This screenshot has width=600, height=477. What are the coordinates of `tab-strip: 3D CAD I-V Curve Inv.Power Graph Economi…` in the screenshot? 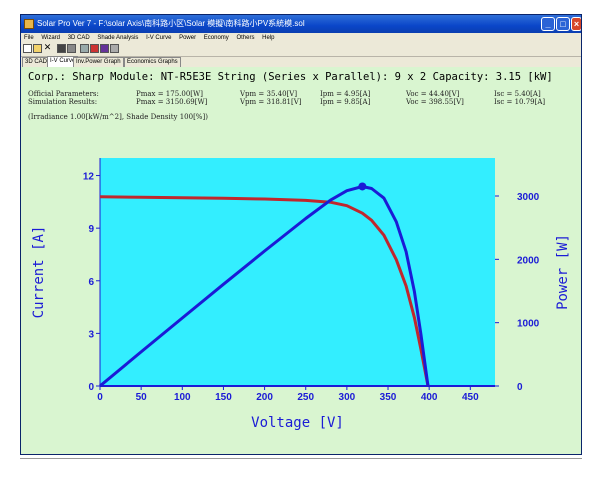 It's located at (301, 61).